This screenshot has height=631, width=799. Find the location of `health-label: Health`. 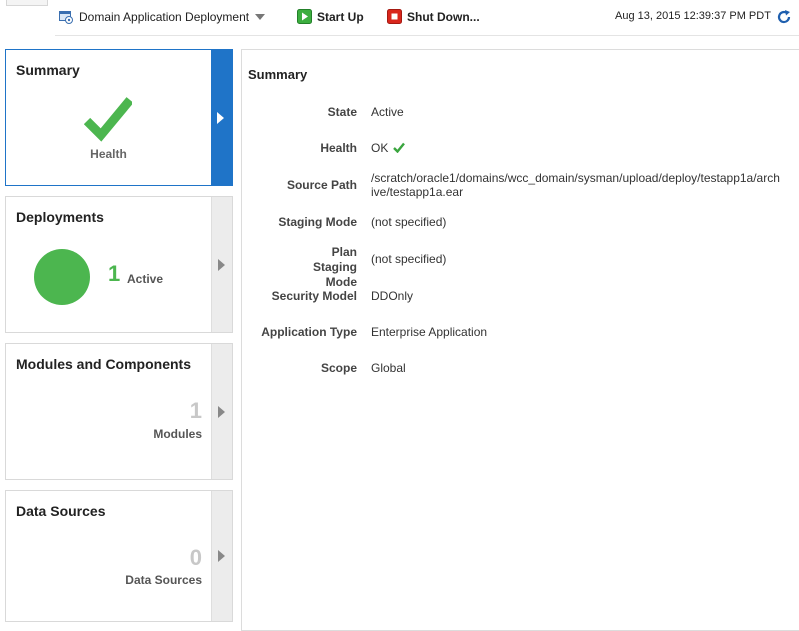

health-label: Health is located at coordinates (108, 154).